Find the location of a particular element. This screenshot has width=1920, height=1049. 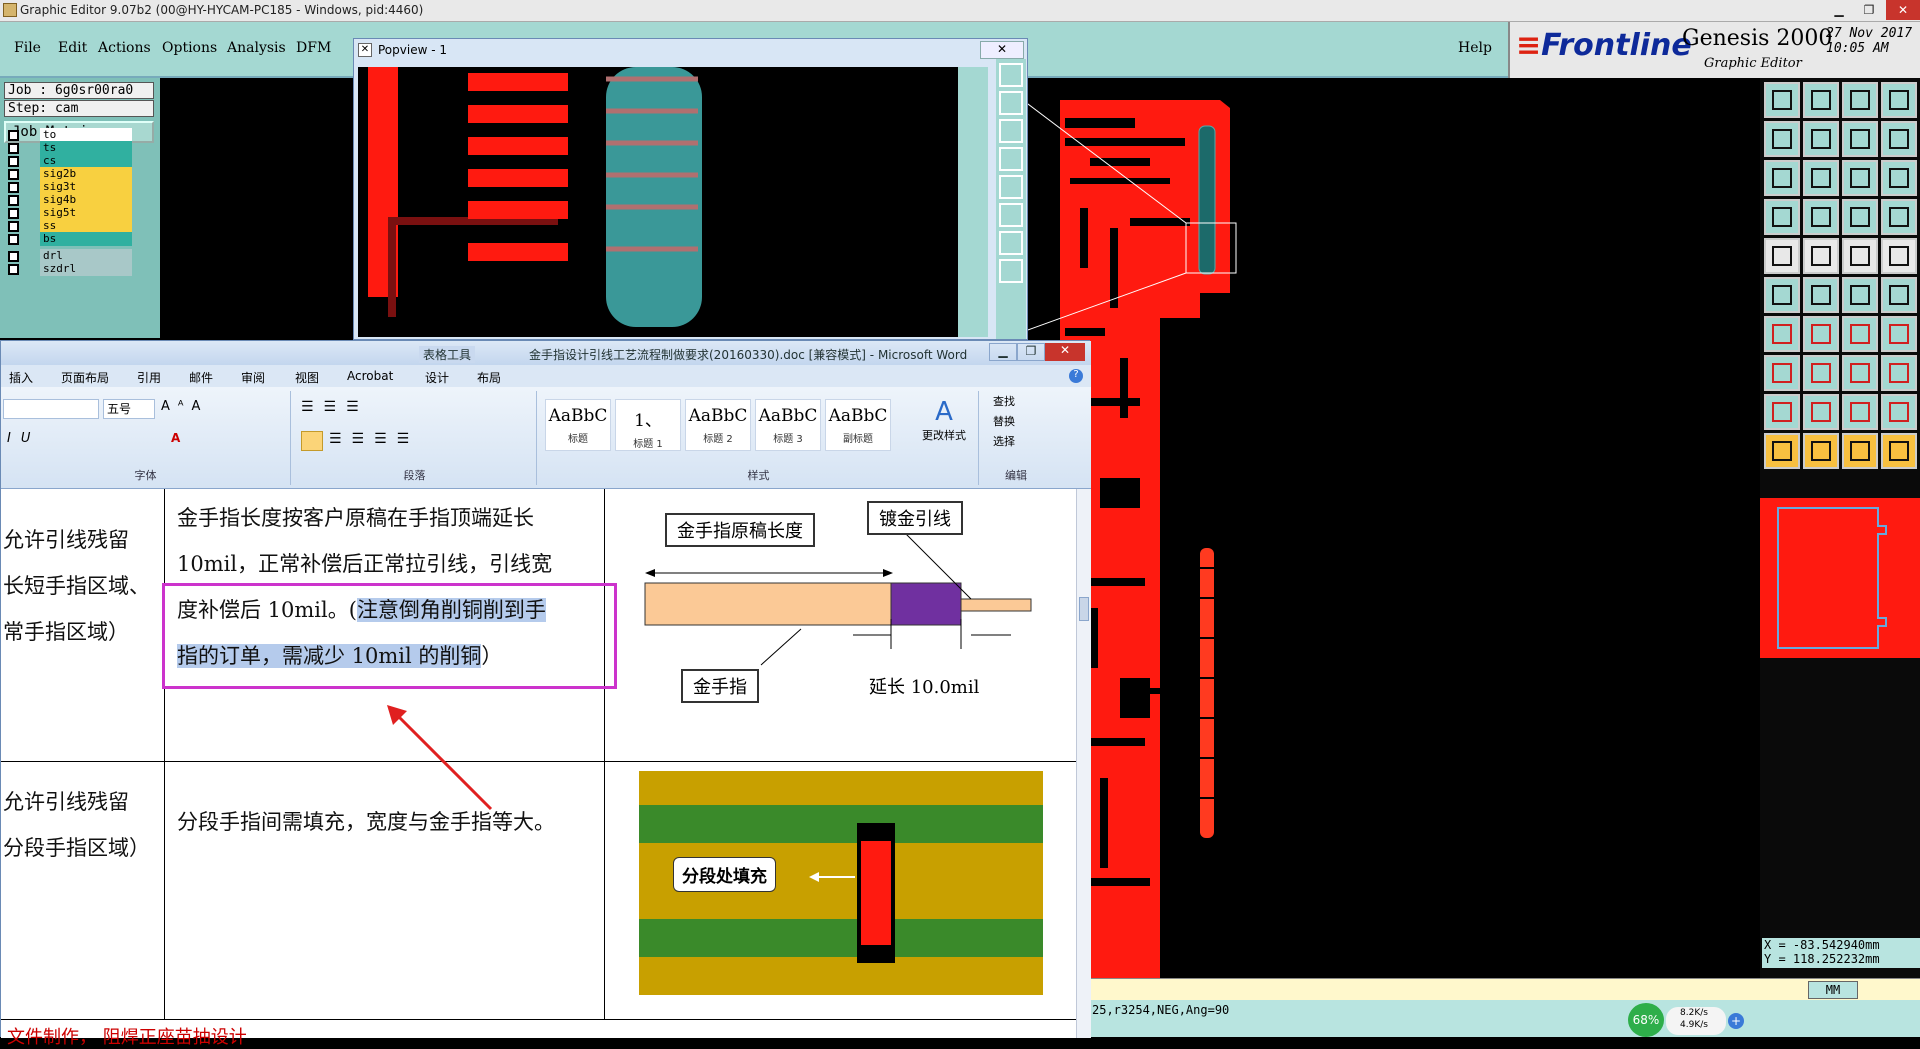

layer-row-sig5t: sig5t is located at coordinates (81, 213).